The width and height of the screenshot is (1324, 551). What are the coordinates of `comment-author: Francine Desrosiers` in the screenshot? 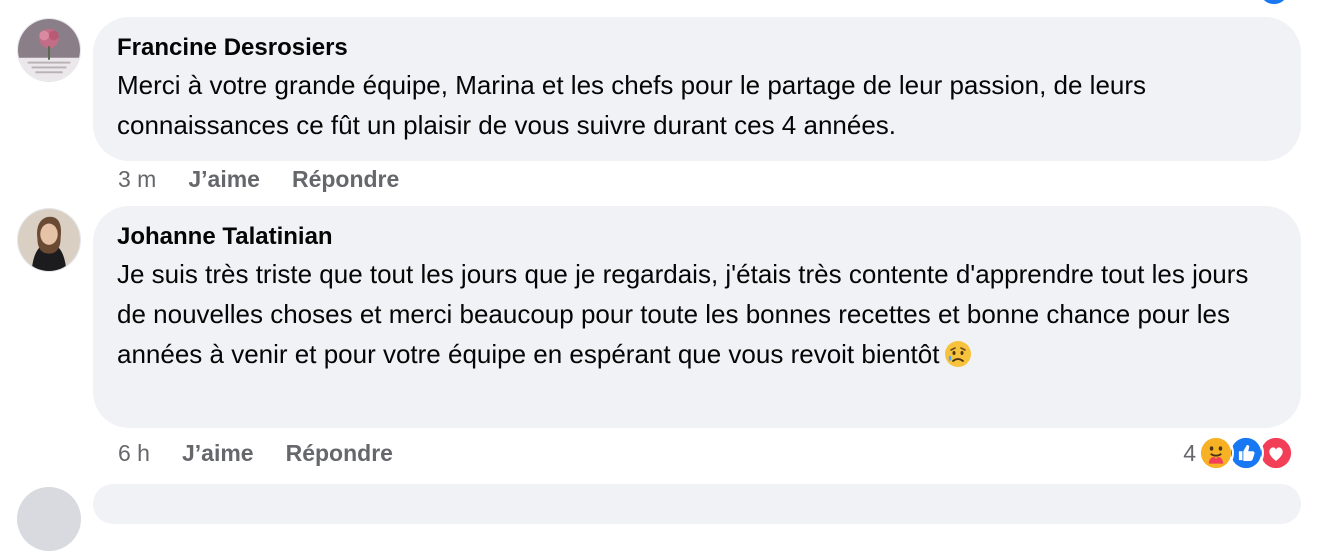 It's located at (697, 48).